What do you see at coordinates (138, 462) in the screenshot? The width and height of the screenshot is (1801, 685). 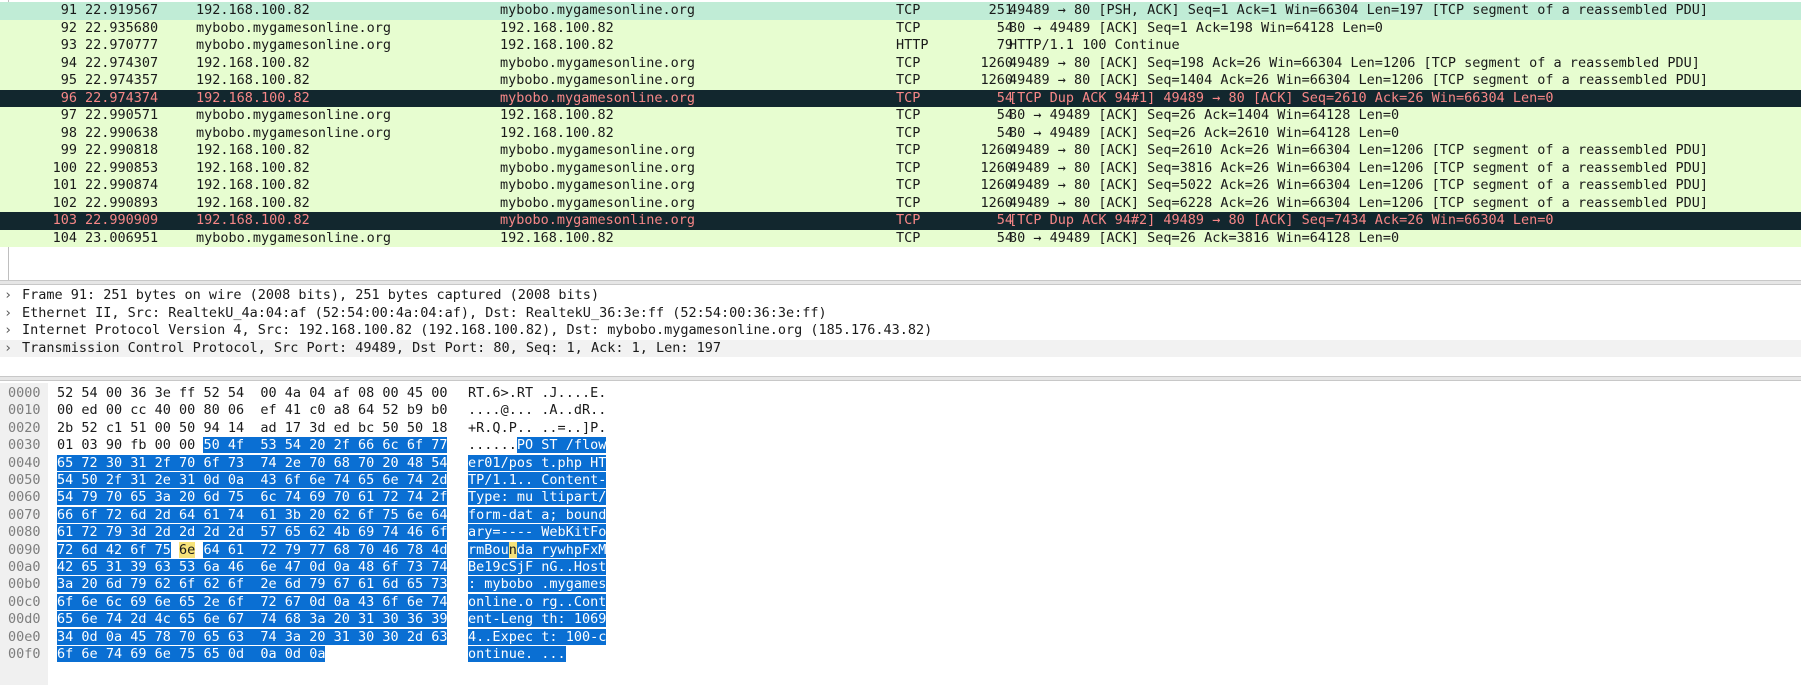 I see `hex-byte: 31` at bounding box center [138, 462].